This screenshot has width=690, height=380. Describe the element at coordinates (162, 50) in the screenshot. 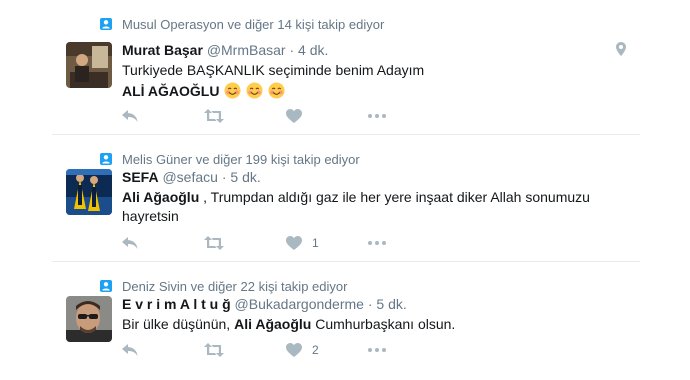

I see `display-name: Murat Başar` at that location.